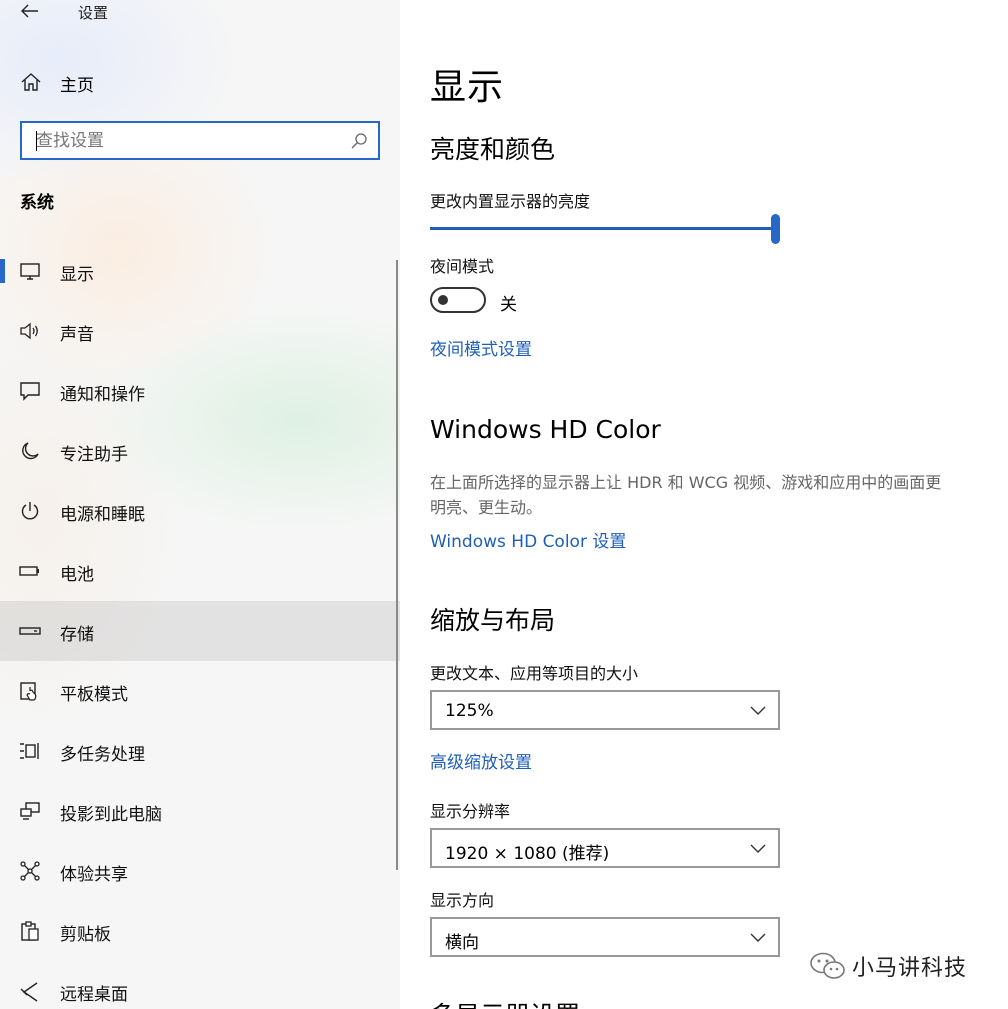  I want to click on home-icon, so click(31, 82).